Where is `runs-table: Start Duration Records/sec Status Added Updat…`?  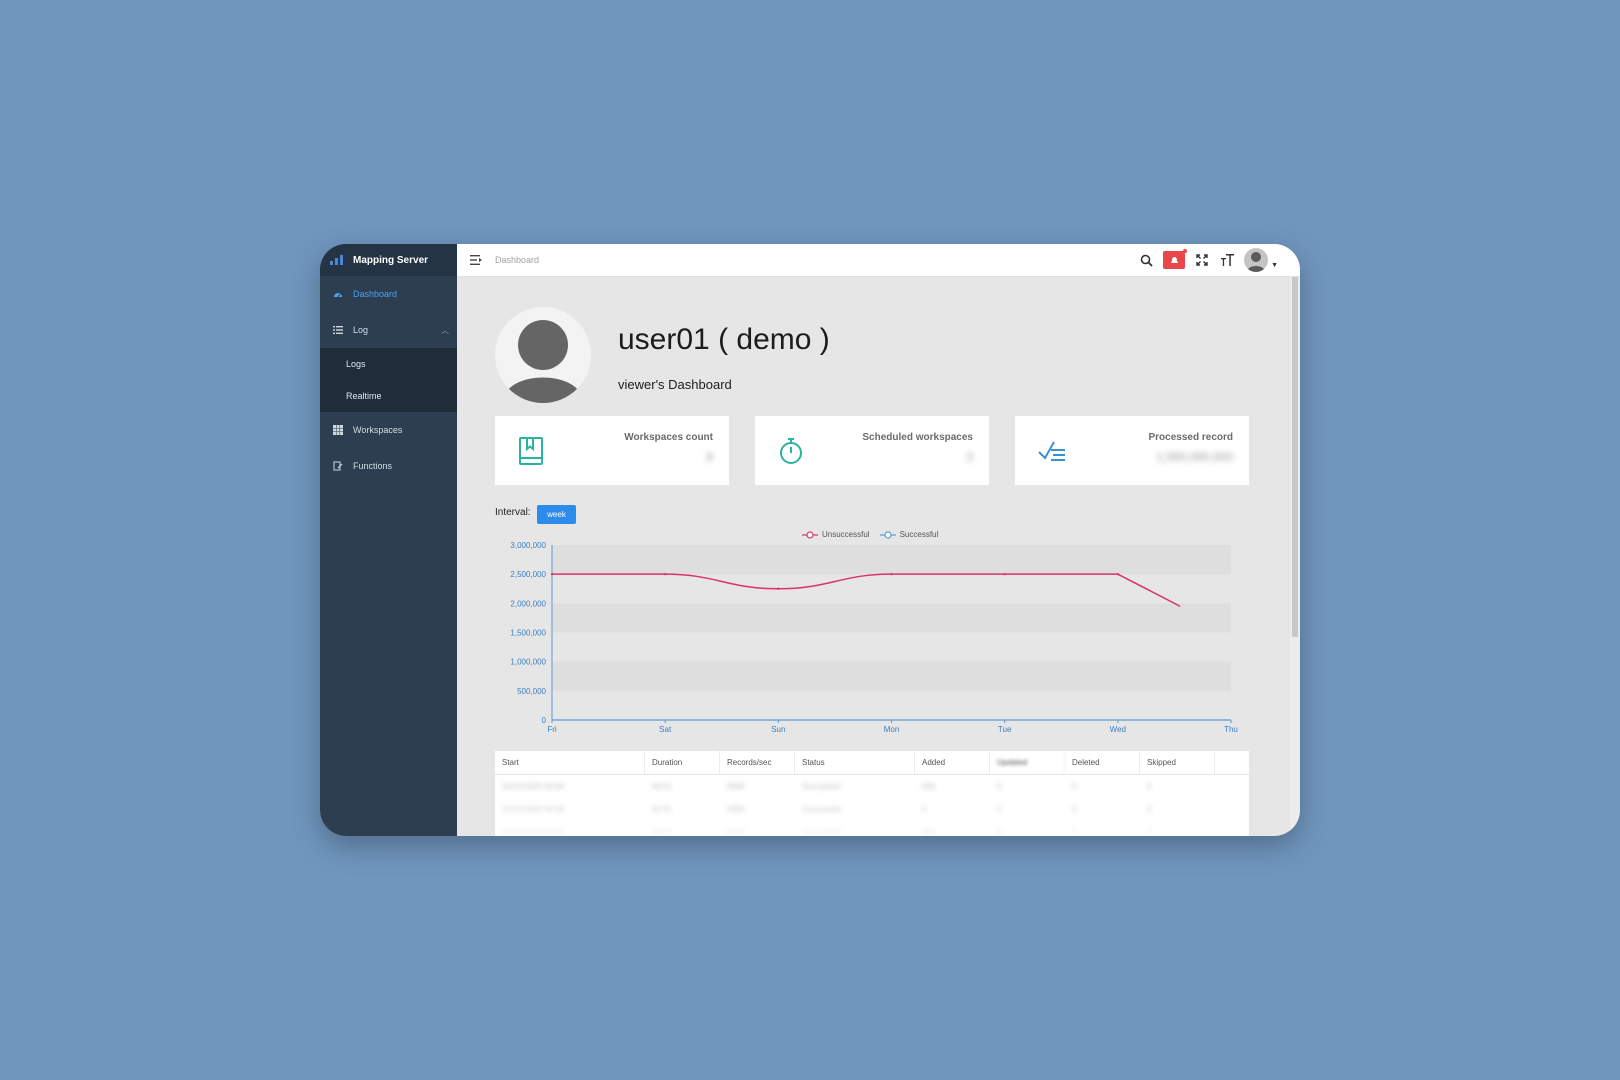 runs-table: Start Duration Records/sec Status Added Updat… is located at coordinates (872, 793).